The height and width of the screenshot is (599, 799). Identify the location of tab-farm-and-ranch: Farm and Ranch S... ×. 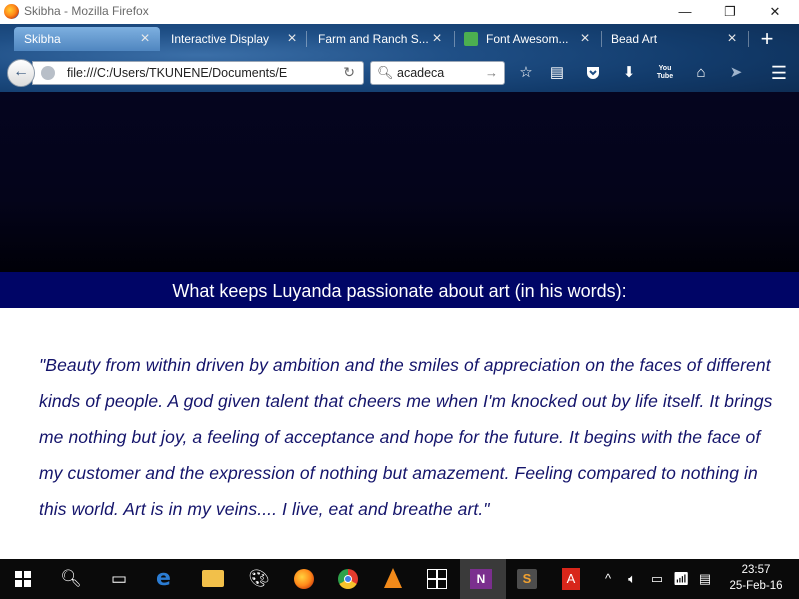
(380, 39).